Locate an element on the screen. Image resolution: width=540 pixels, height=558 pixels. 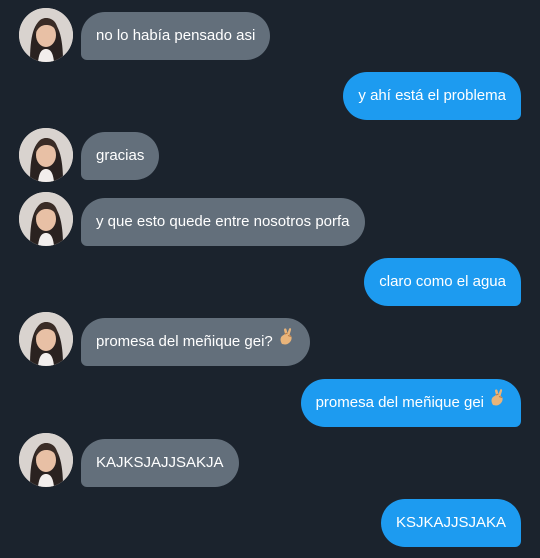
message-text: promesa del meñique gei? is located at coordinates (184, 341).